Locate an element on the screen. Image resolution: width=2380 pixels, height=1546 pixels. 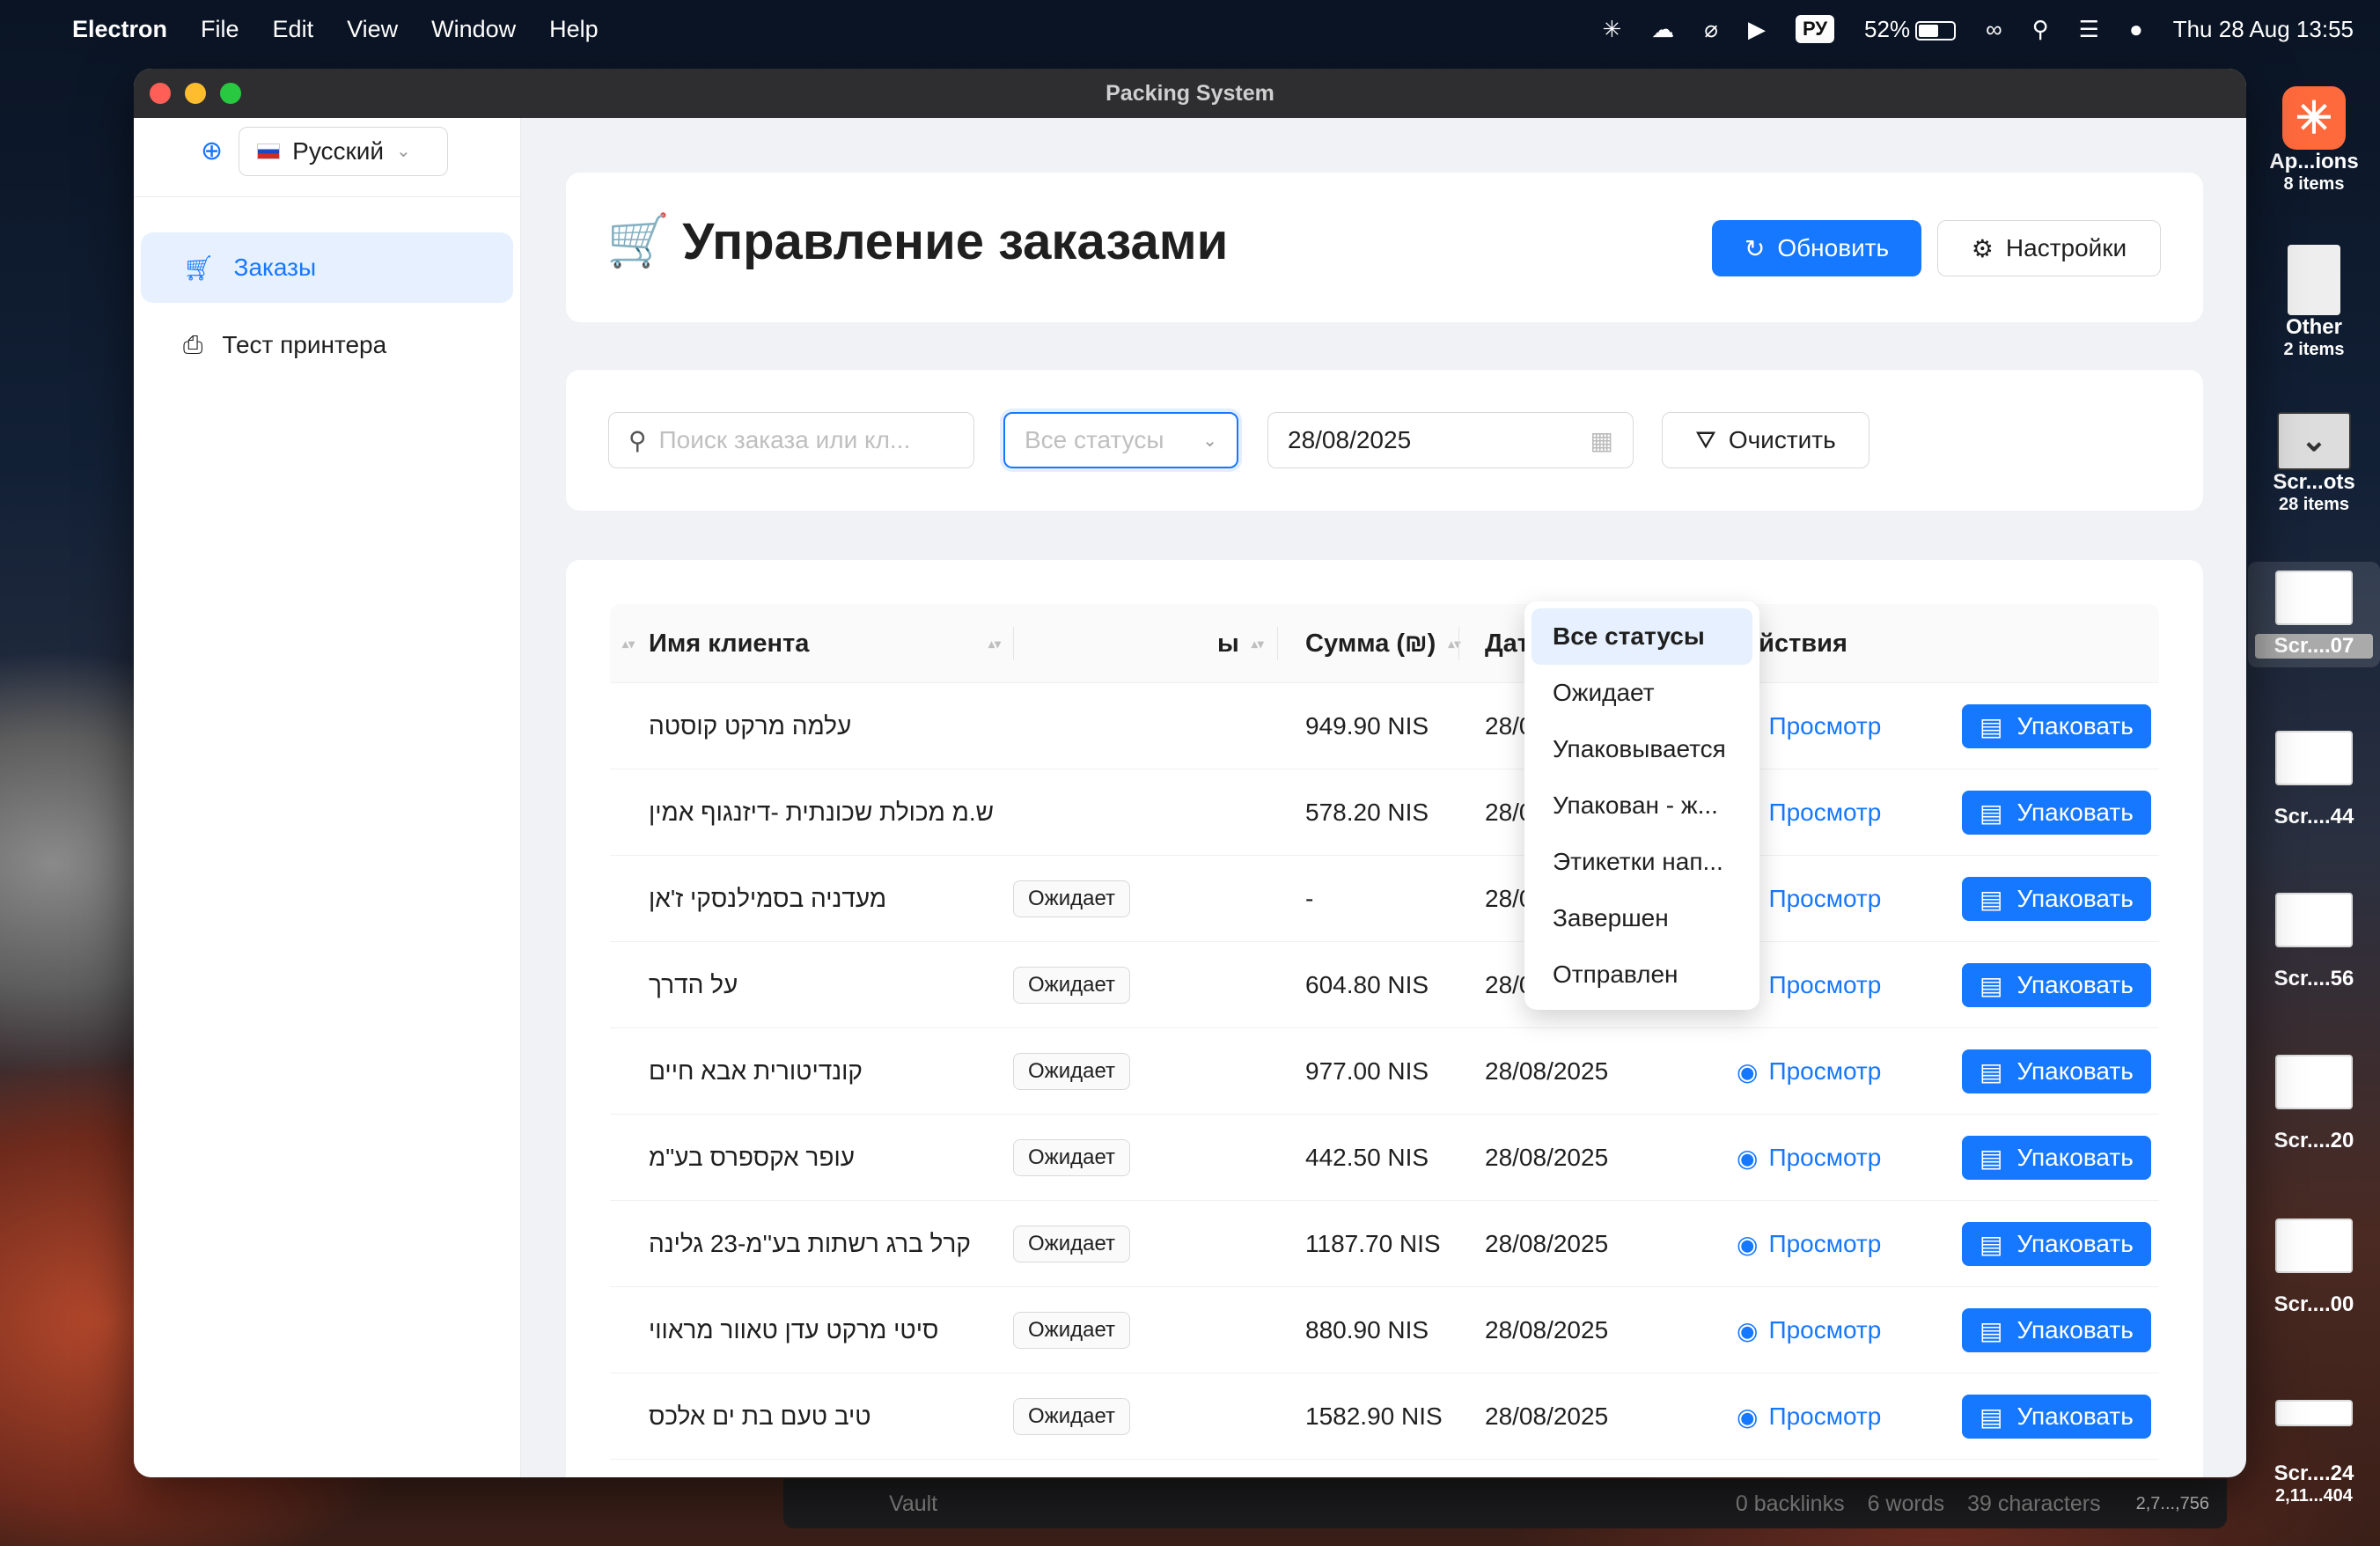
desktop-stack-applications: ✳ Ap...ions 8 items is located at coordinates (2314, 140).